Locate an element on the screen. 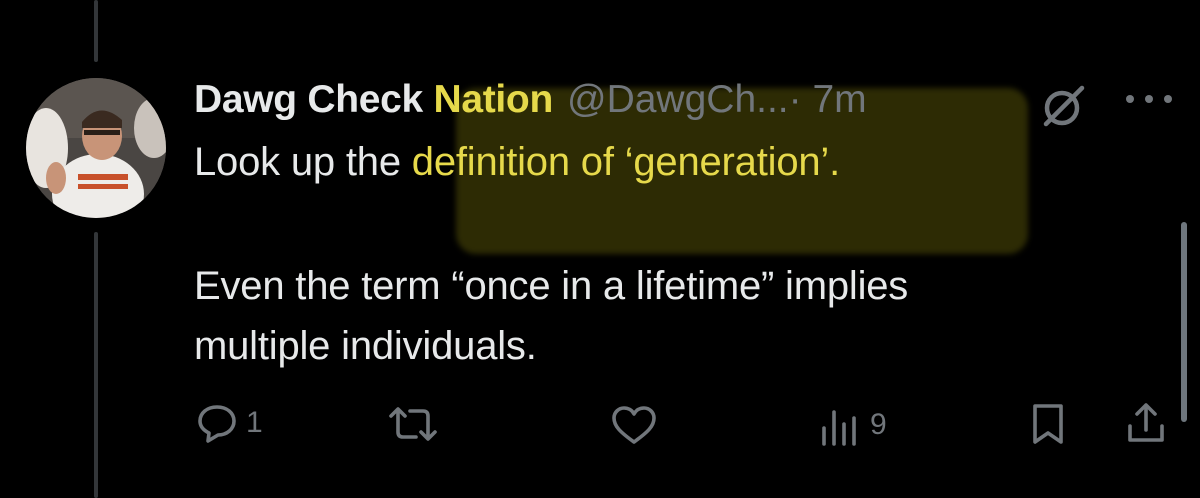 The height and width of the screenshot is (498, 1200). tweet-text-line-1: Look up the definition of ‘generation’. is located at coordinates (517, 162).